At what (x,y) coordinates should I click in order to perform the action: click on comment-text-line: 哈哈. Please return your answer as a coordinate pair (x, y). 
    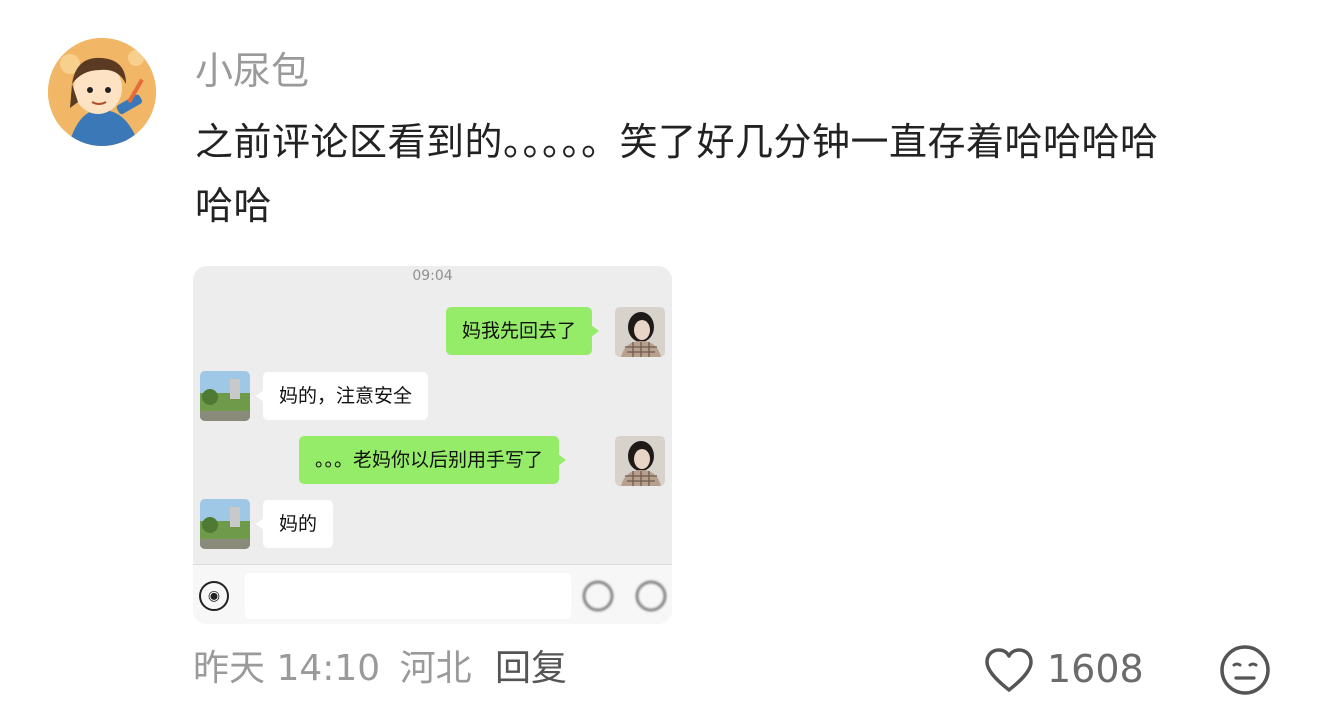
    Looking at the image, I should click on (234, 206).